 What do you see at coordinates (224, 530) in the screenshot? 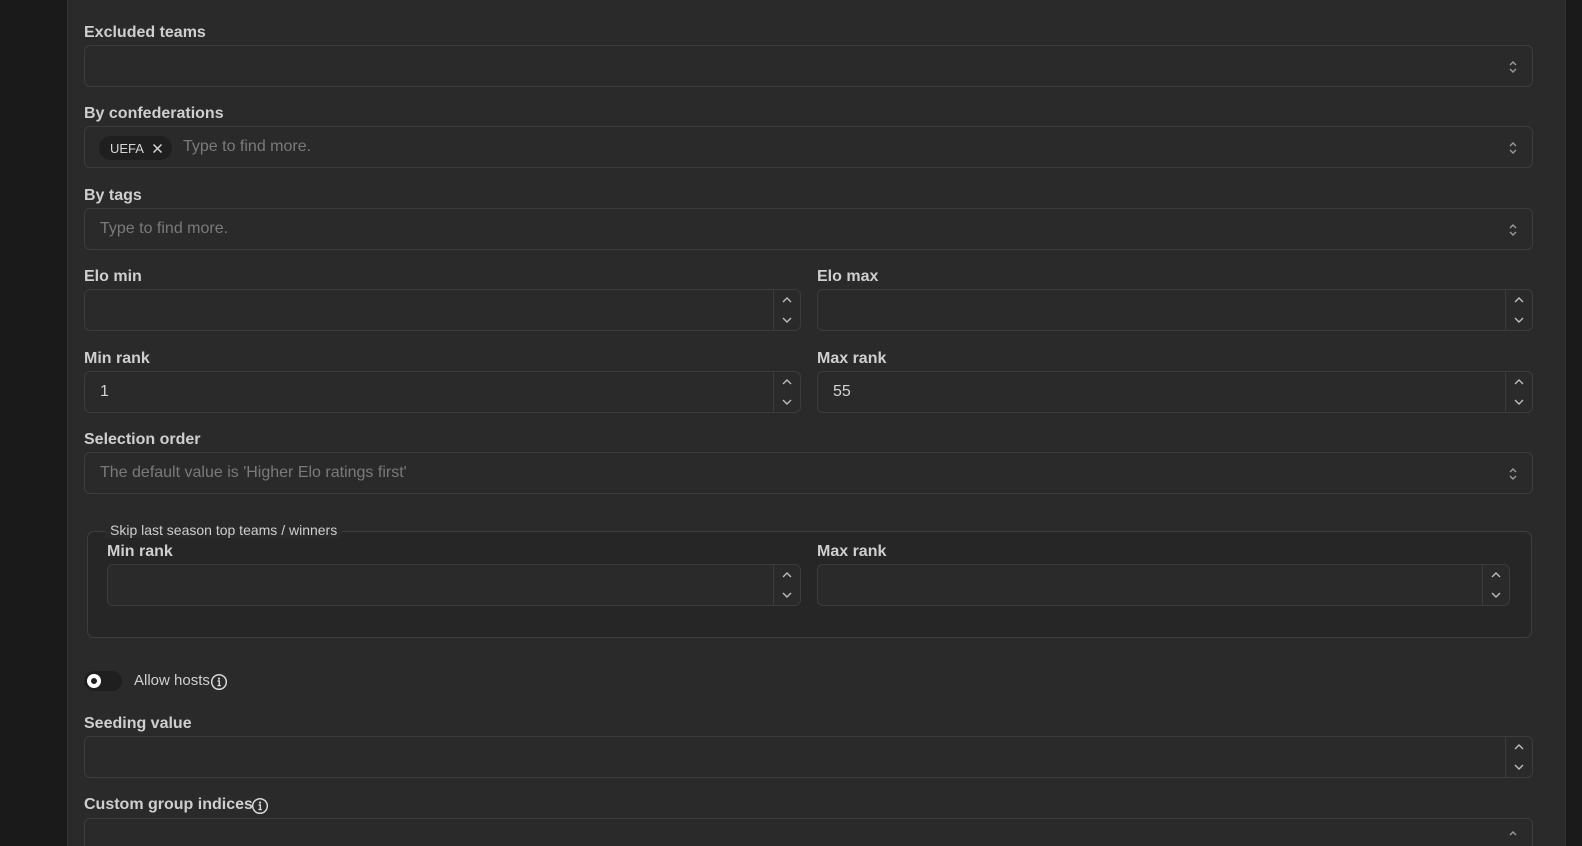
I see `skip-last-season-legend: Skip last season top teams / winners` at bounding box center [224, 530].